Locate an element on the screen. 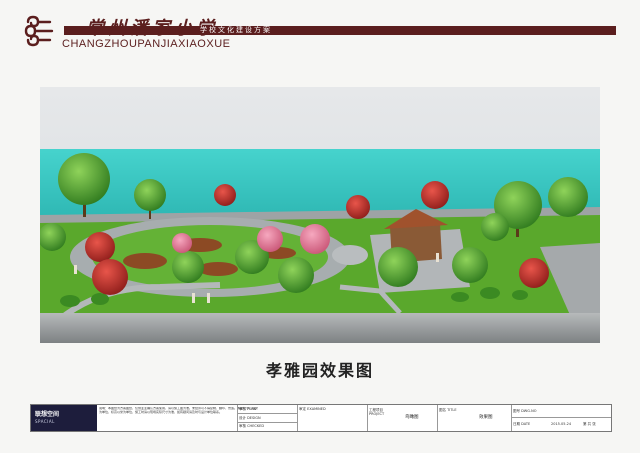 This screenshot has height=453, width=640. project-value: 鸟瞰图 is located at coordinates (412, 417).